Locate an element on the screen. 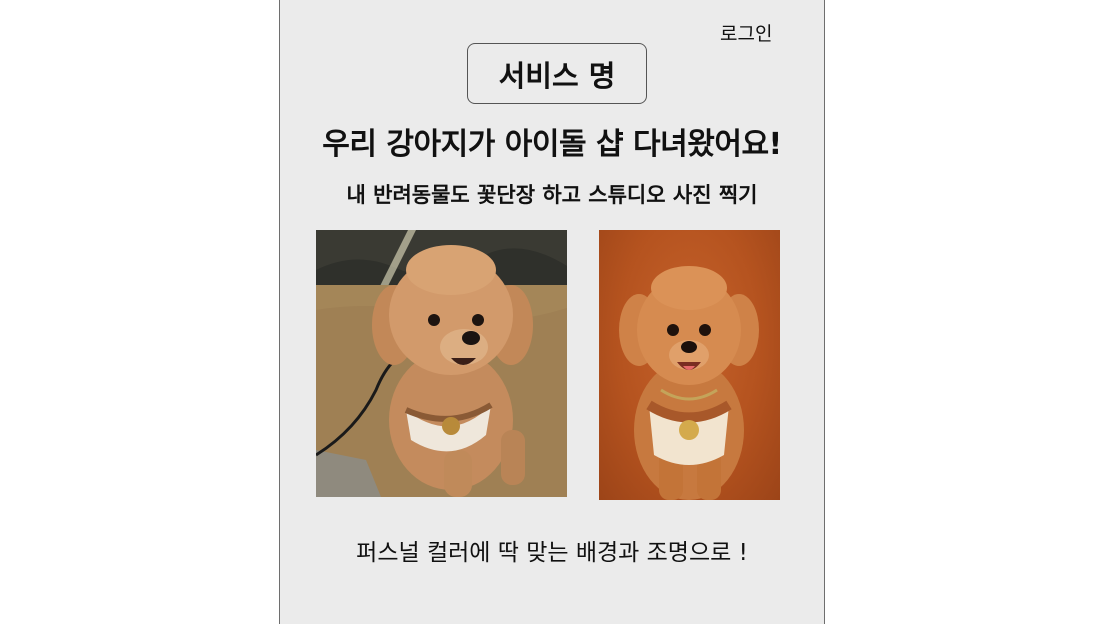  poodle-studio-image is located at coordinates (689, 383).